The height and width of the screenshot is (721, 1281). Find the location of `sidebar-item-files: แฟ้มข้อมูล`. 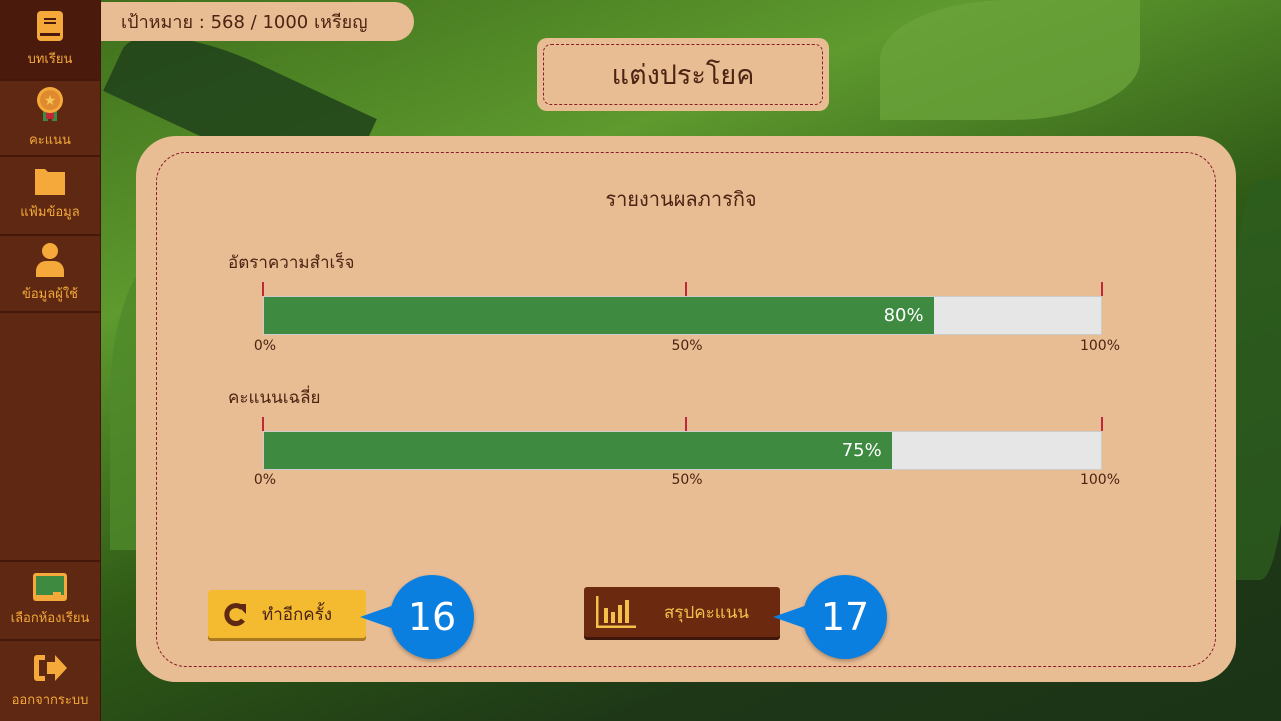

sidebar-item-files: แฟ้มข้อมูล is located at coordinates (50, 196).